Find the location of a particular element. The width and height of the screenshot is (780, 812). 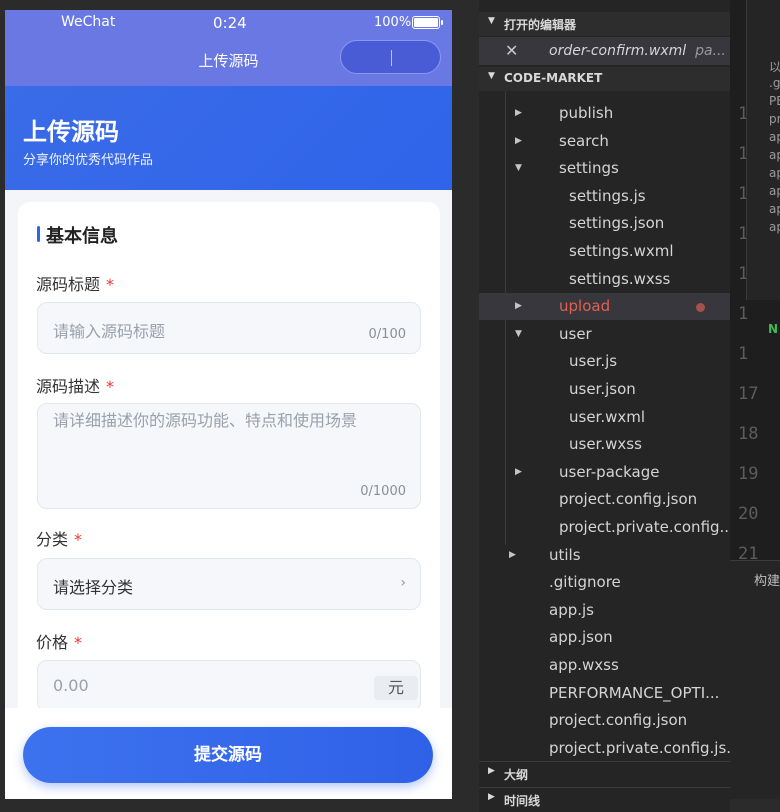

section-title: 基本信息 is located at coordinates (82, 236).